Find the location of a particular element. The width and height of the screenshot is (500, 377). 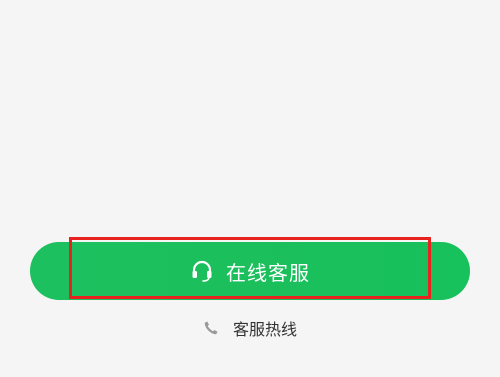

hotline-link: 客服热线 is located at coordinates (250, 328).